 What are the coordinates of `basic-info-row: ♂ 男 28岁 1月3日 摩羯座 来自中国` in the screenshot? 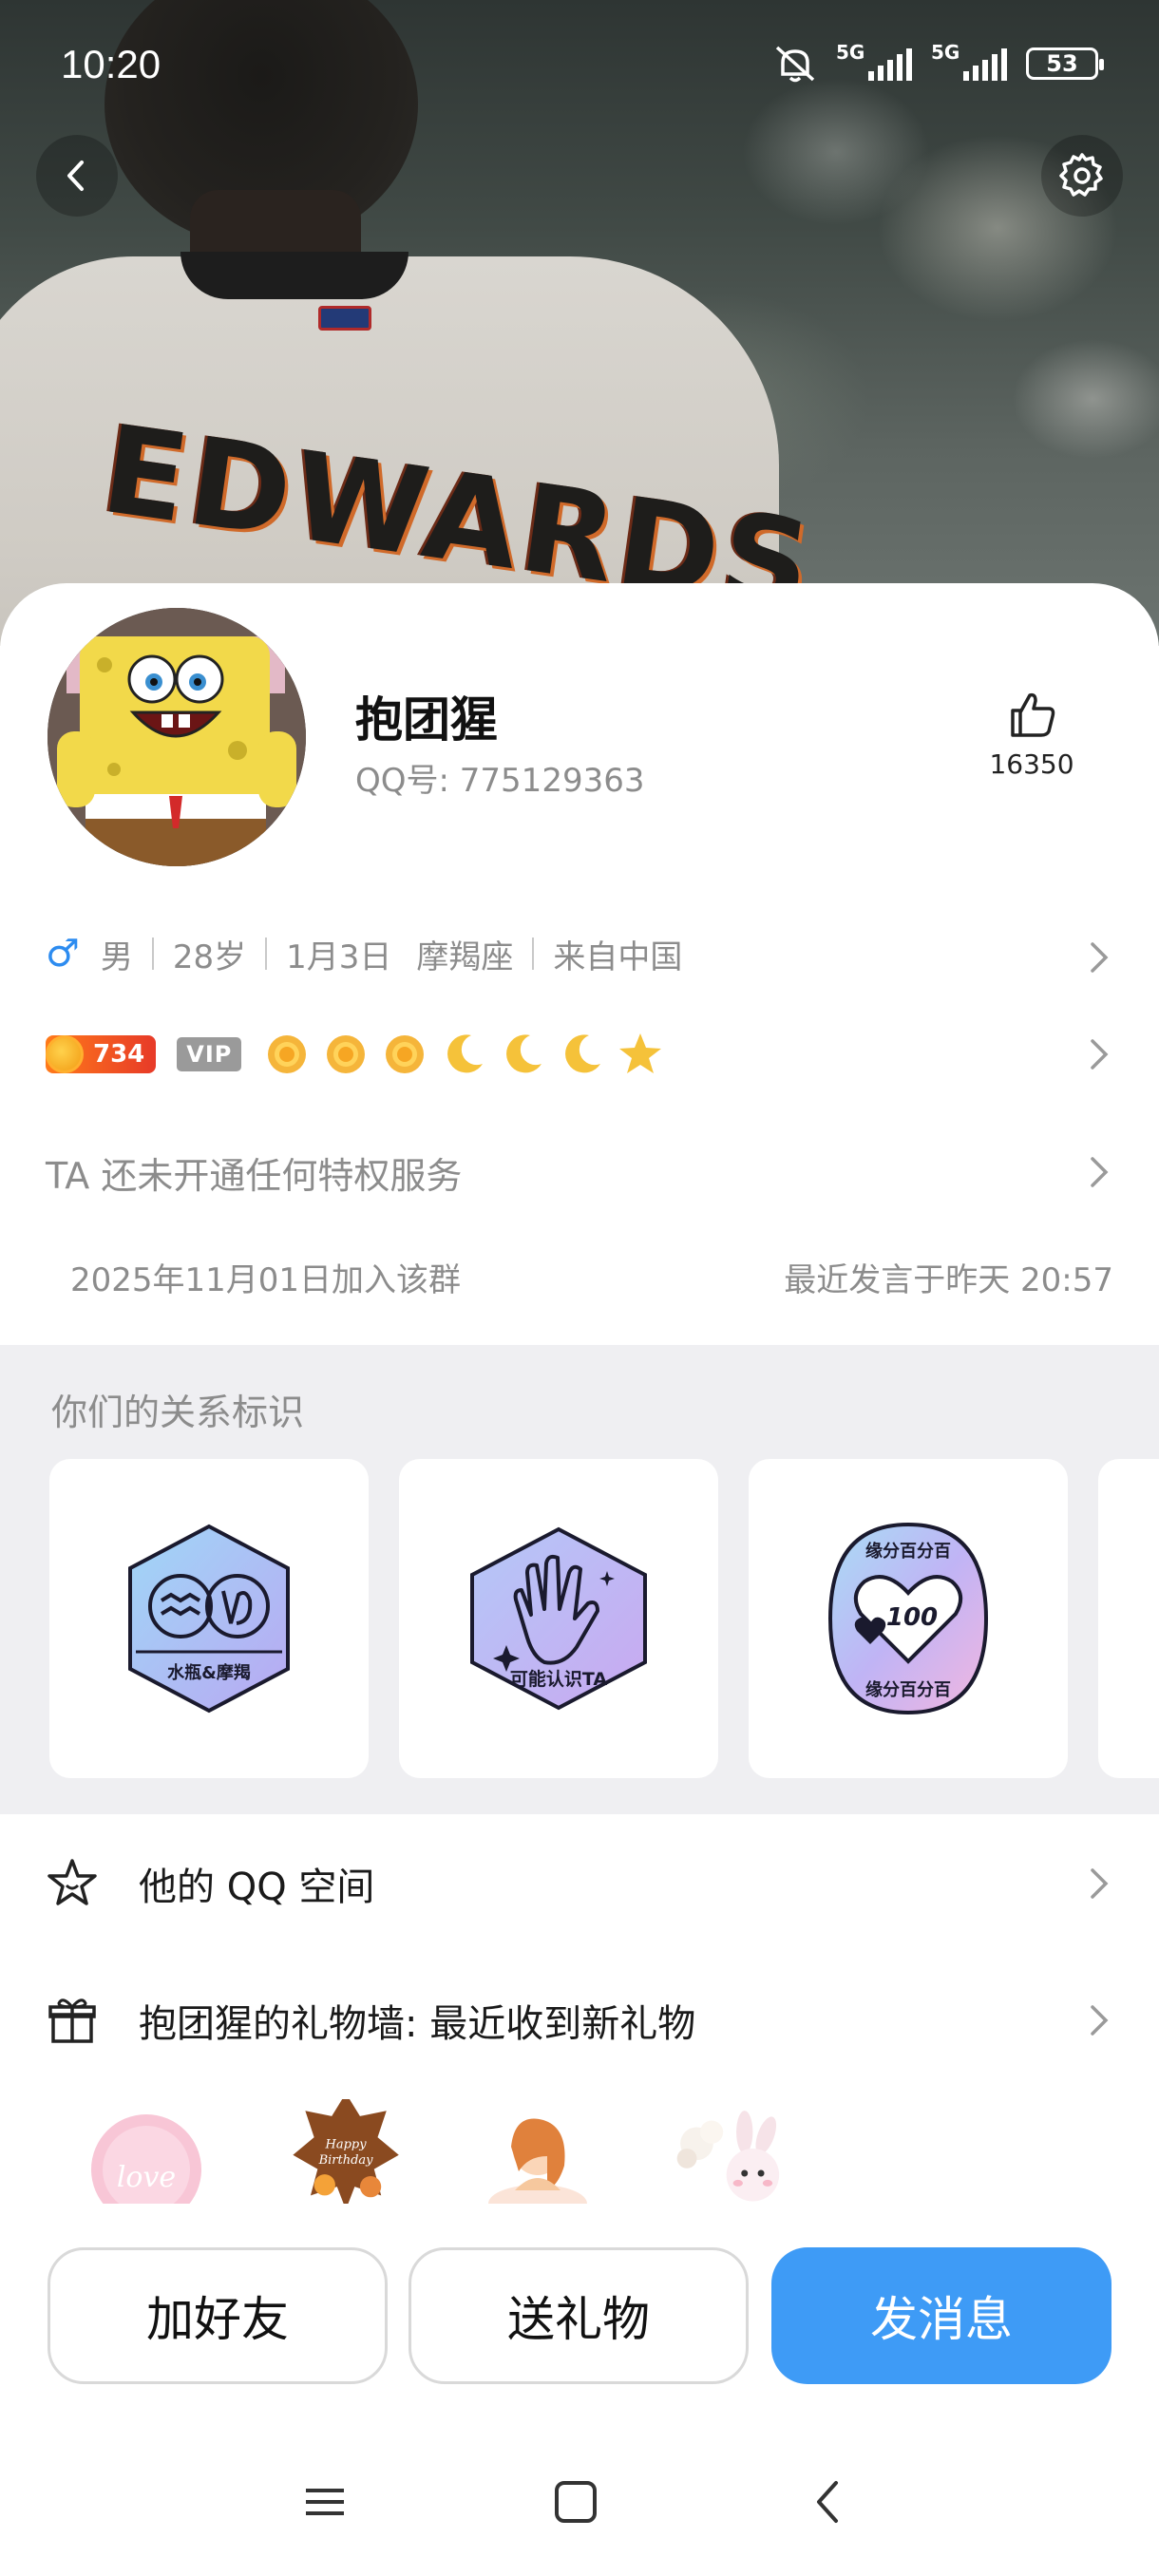 It's located at (579, 953).